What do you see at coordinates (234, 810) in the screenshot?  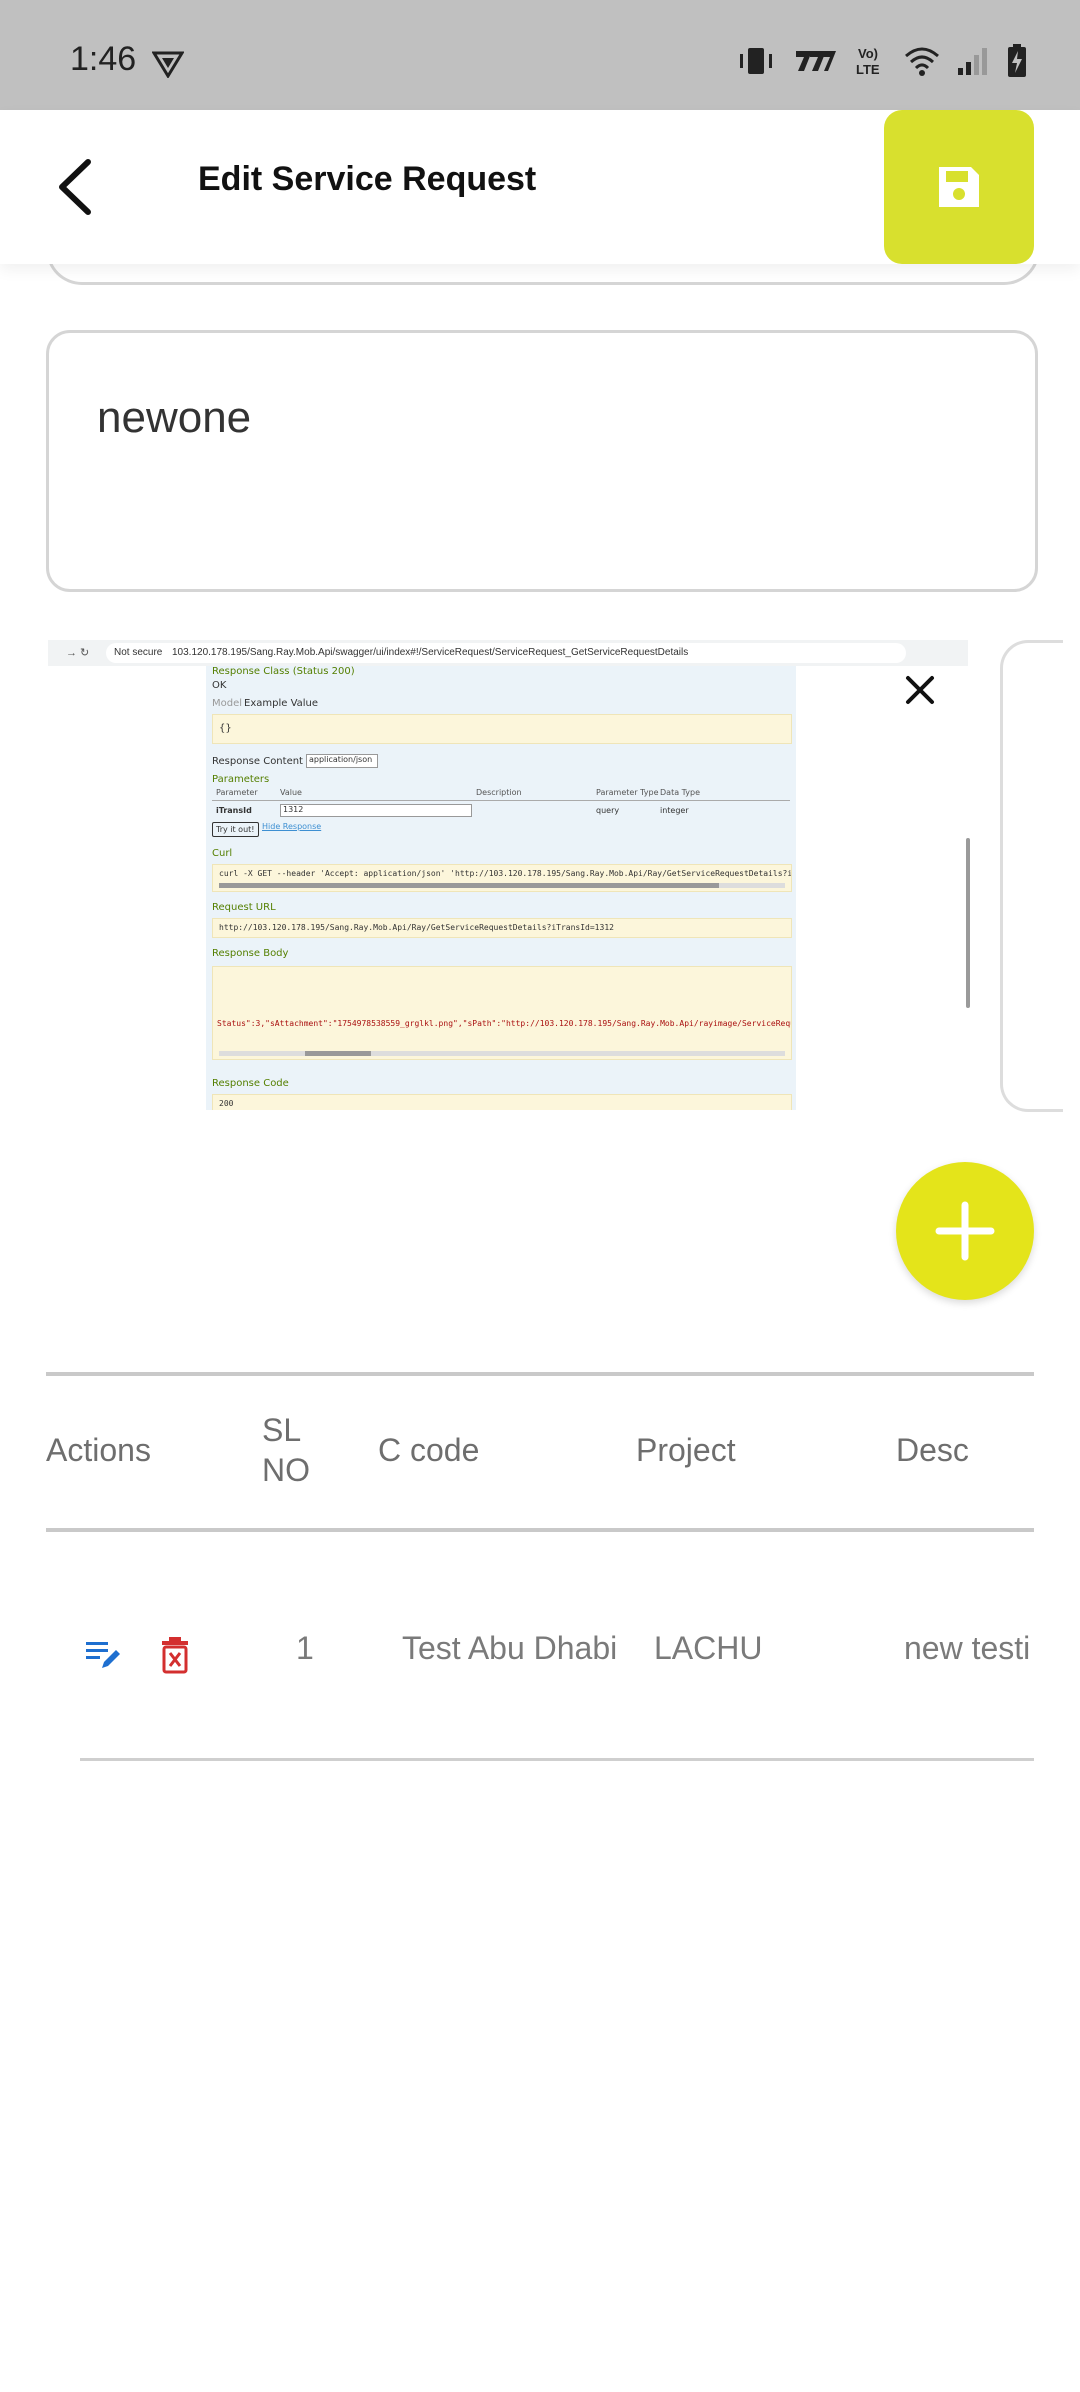 I see `param-name: iTransId` at bounding box center [234, 810].